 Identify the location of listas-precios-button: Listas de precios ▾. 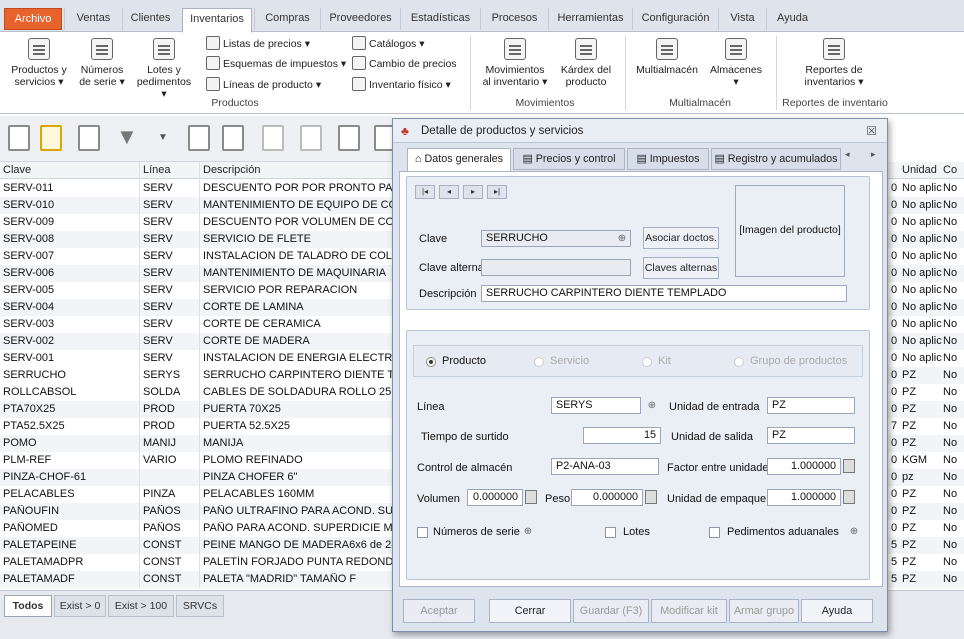
(258, 43).